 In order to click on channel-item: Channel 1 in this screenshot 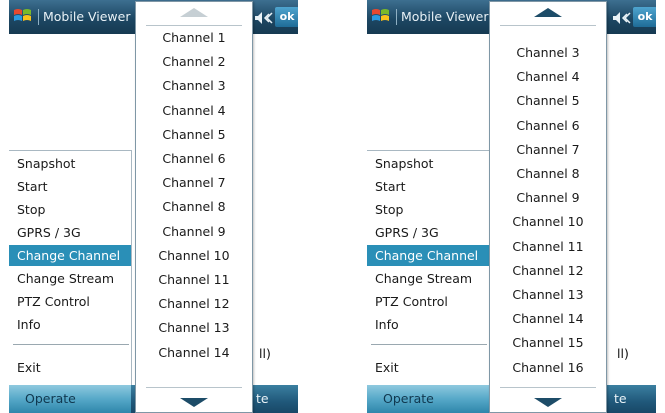, I will do `click(194, 37)`.